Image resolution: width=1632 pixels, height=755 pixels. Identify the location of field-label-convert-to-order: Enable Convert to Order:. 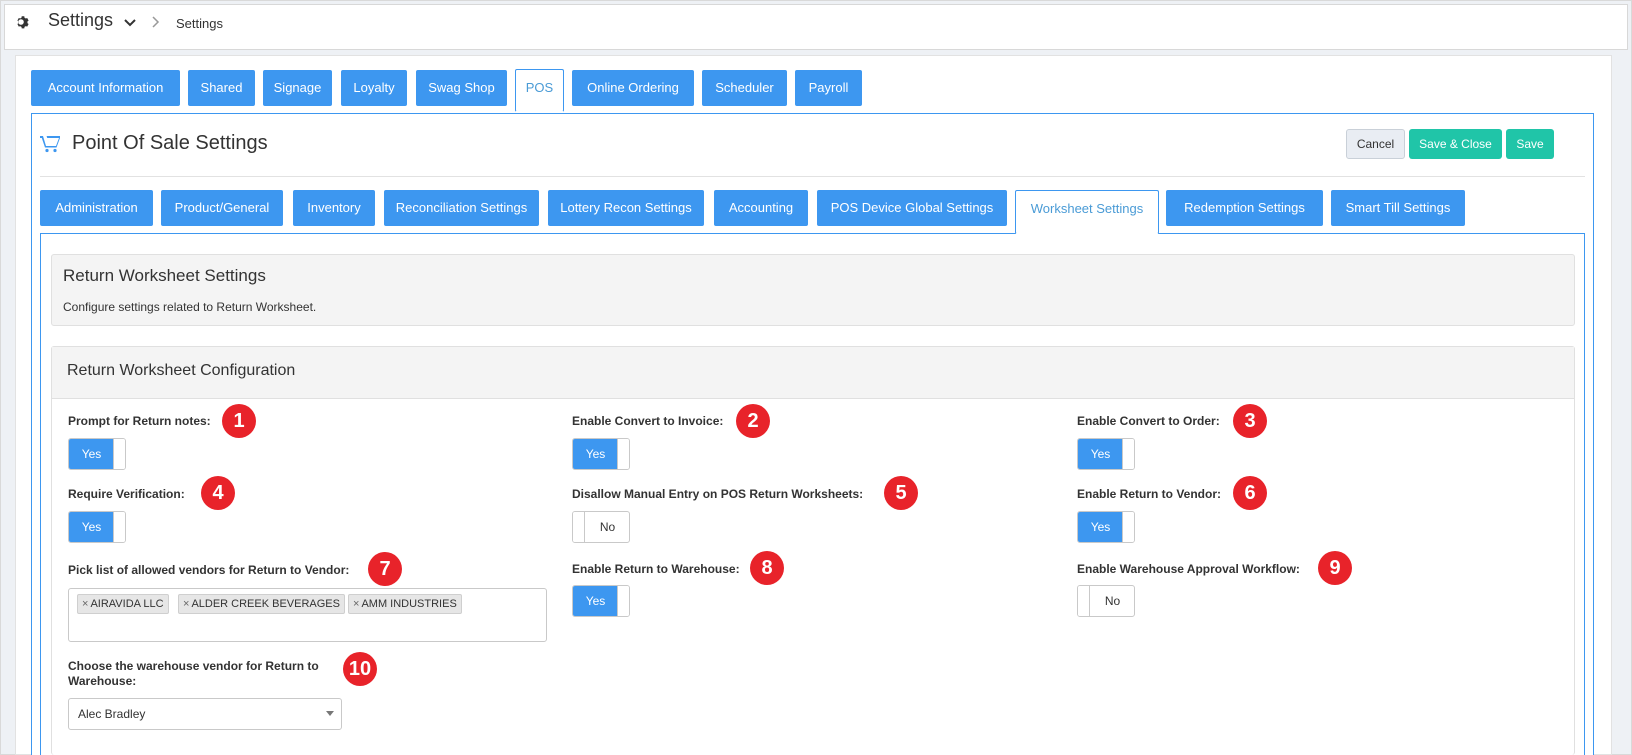
(1148, 421).